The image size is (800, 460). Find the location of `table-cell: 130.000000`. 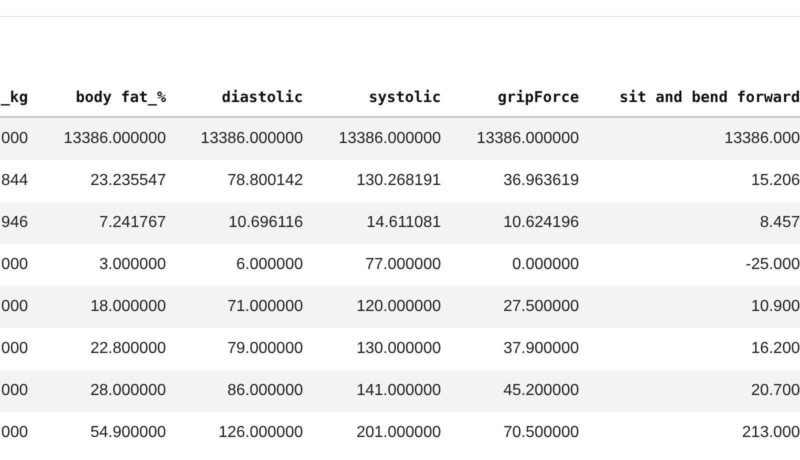

table-cell: 130.000000 is located at coordinates (398, 348).